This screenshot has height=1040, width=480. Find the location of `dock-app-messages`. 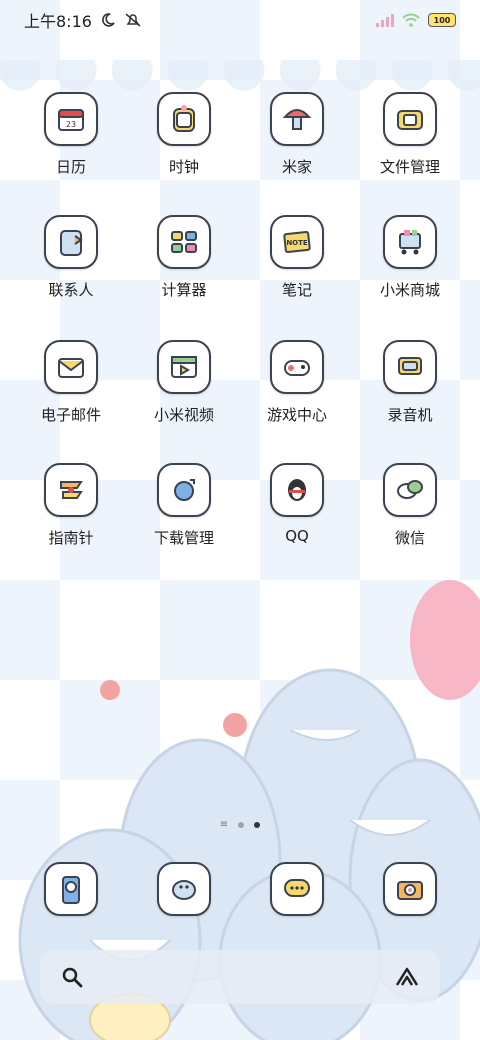

dock-app-messages is located at coordinates (184, 889).